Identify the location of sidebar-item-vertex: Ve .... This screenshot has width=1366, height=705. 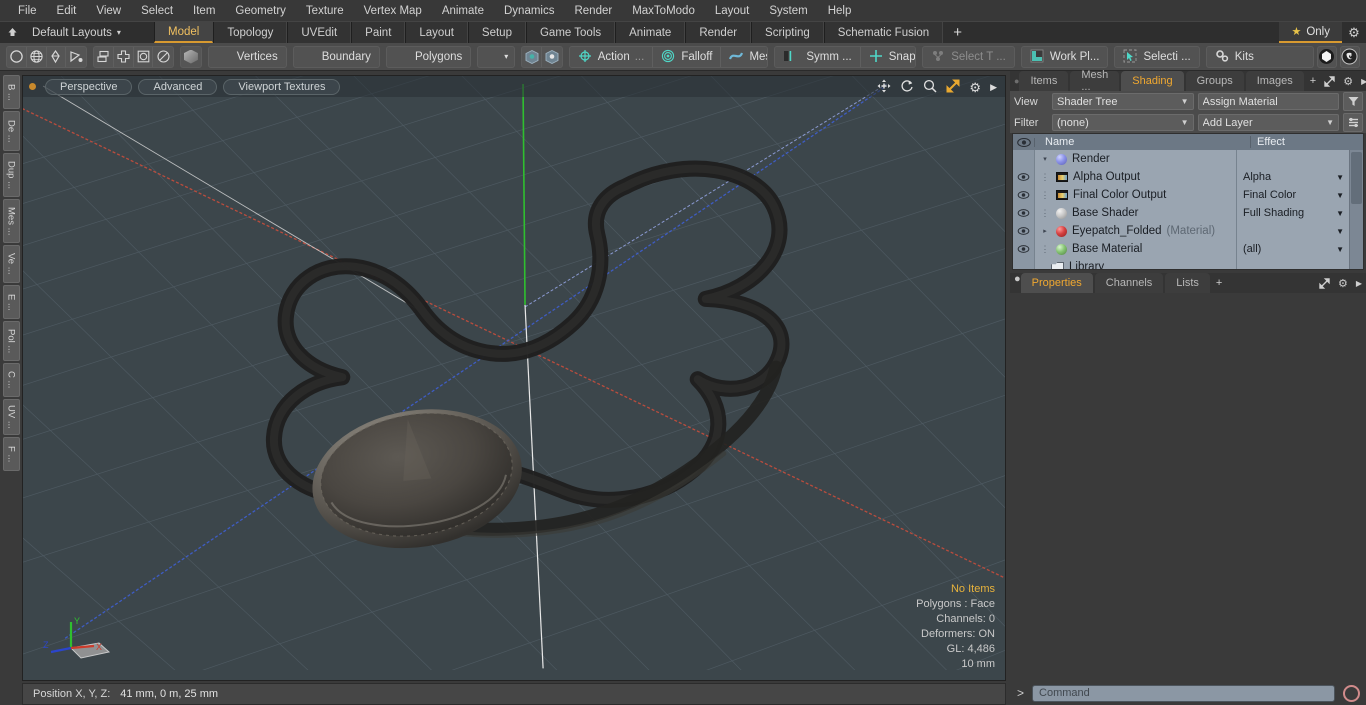
(11, 264).